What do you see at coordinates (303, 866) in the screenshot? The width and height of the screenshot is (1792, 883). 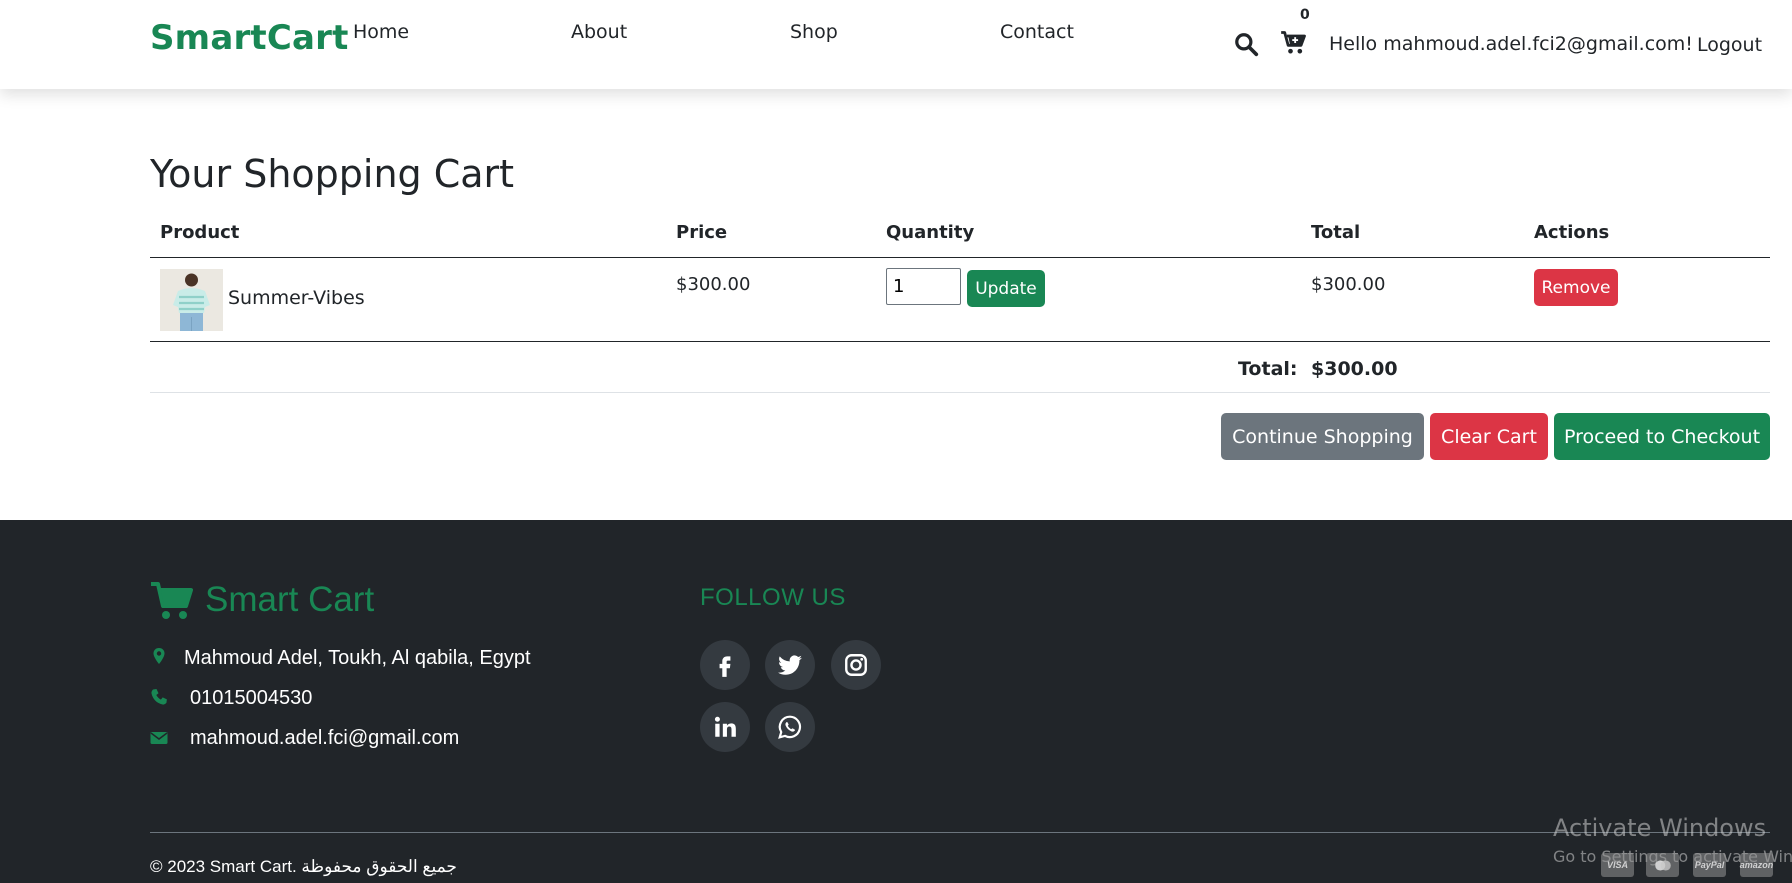 I see `copyright-text: © 2023 Smart Cart. جميع الحقوق محفوظة` at bounding box center [303, 866].